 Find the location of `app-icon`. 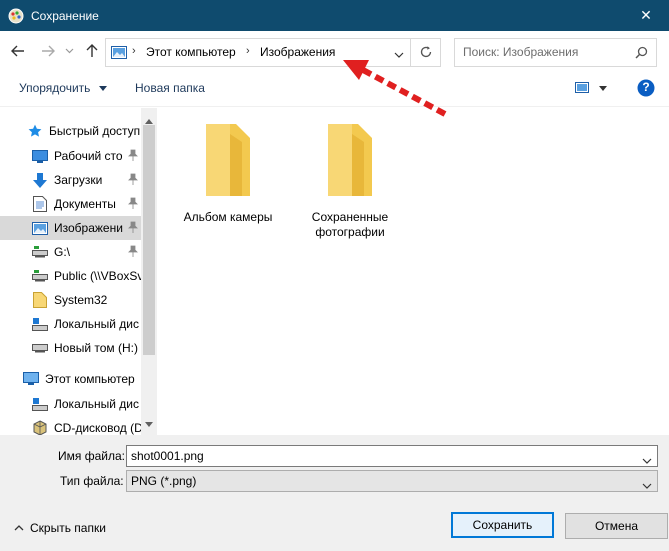

app-icon is located at coordinates (16, 16).